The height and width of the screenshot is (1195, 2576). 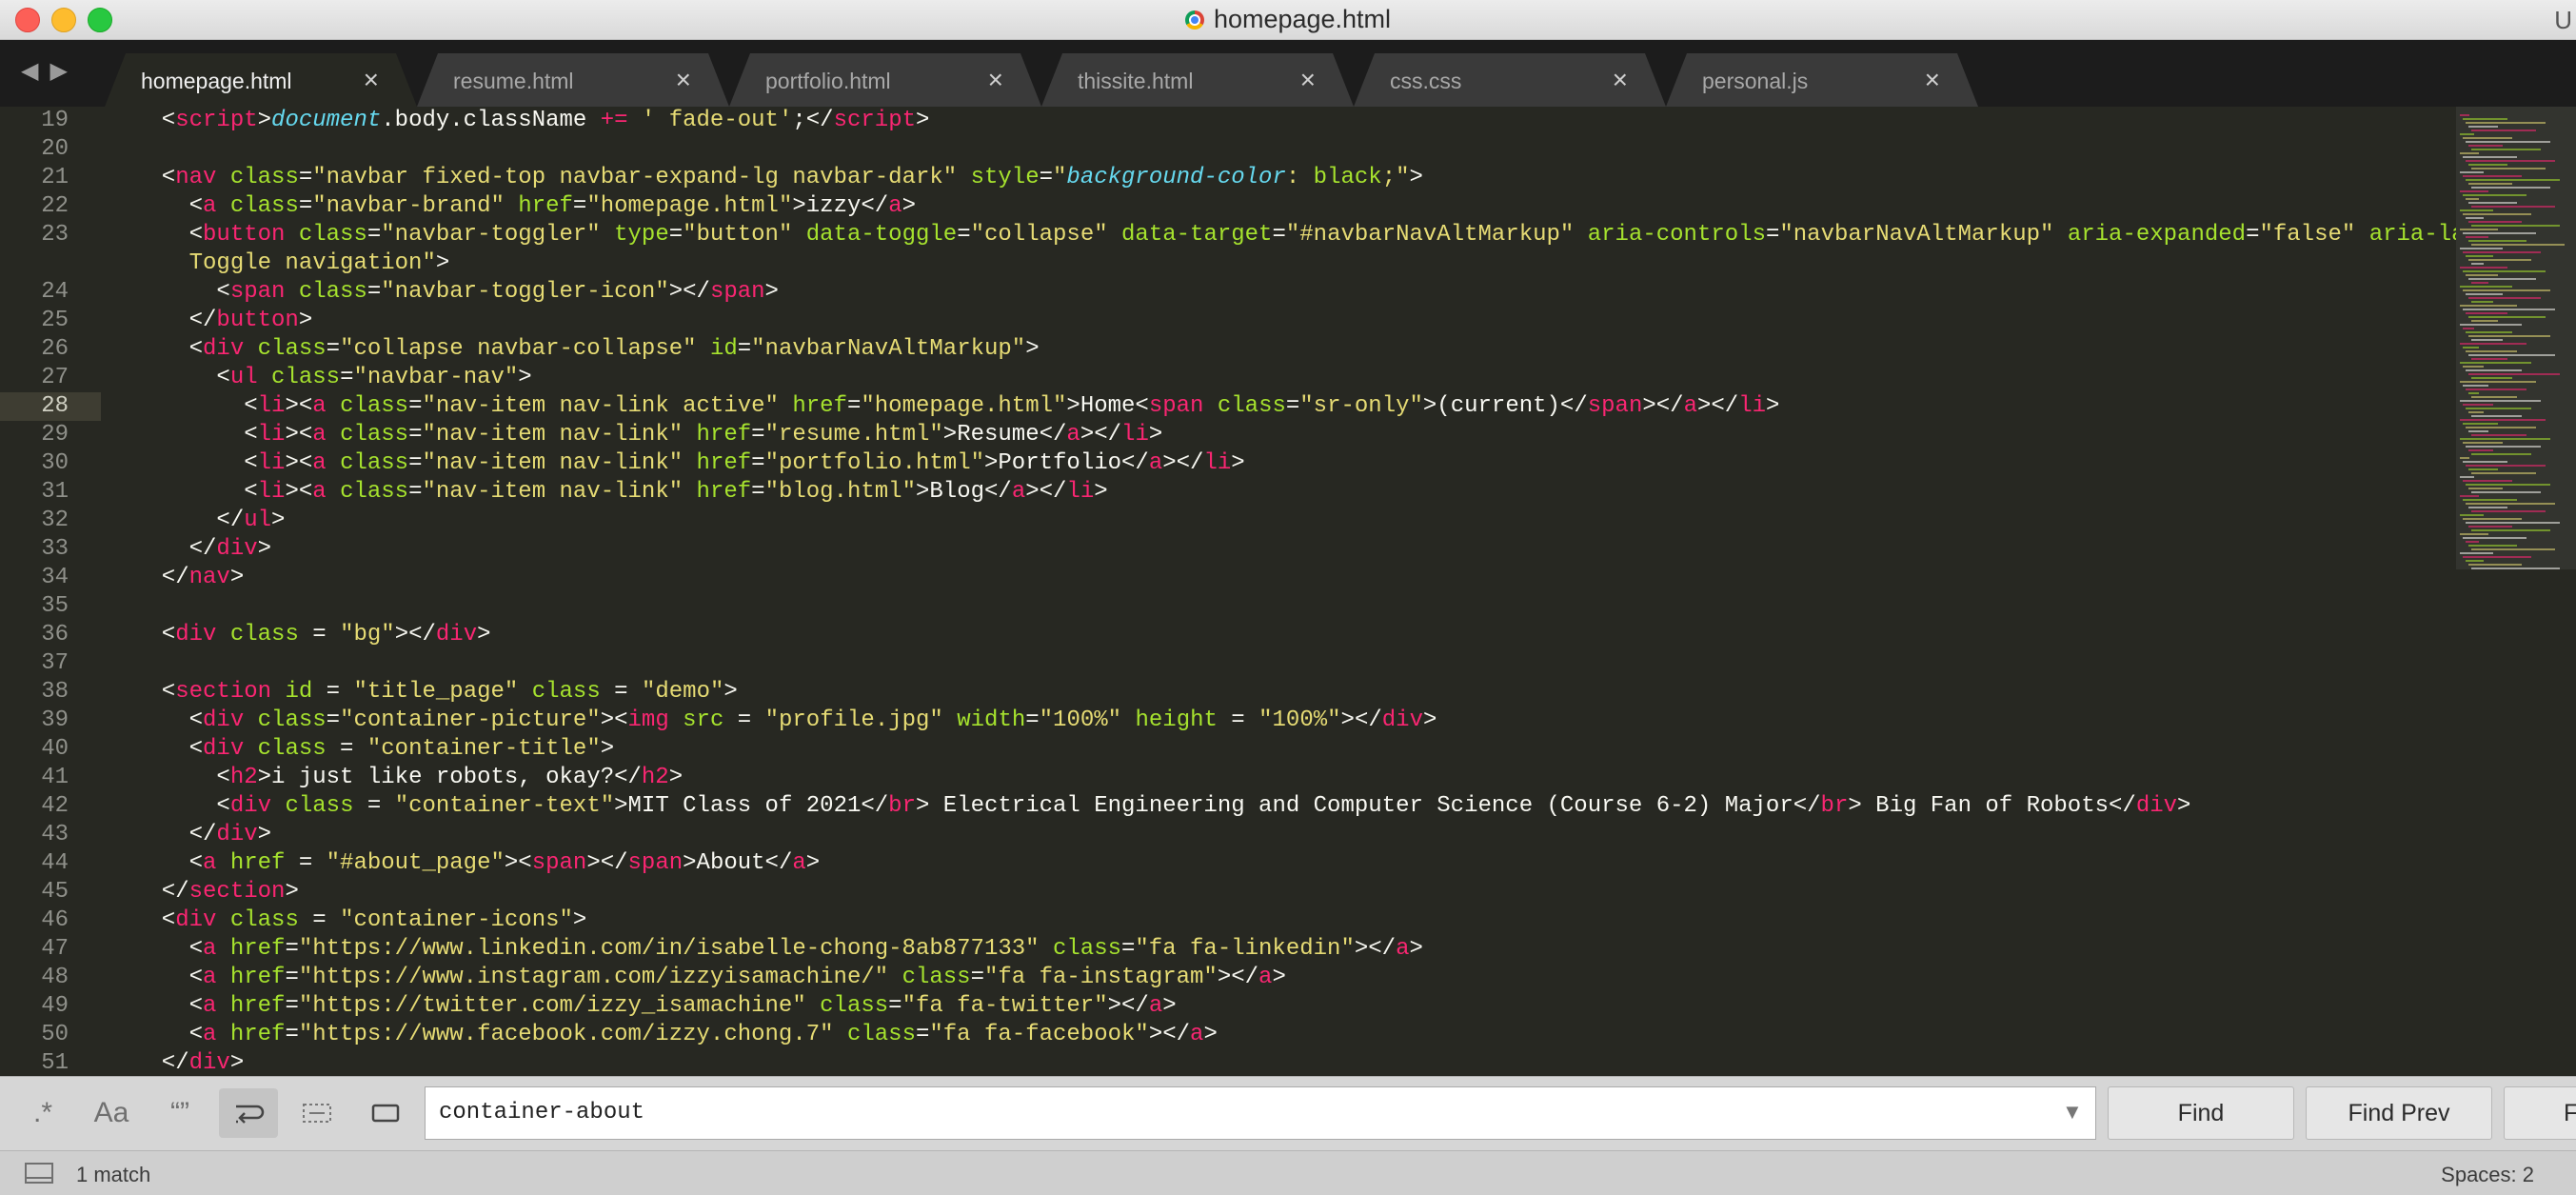 What do you see at coordinates (317, 1113) in the screenshot?
I see `in-selection-toggle` at bounding box center [317, 1113].